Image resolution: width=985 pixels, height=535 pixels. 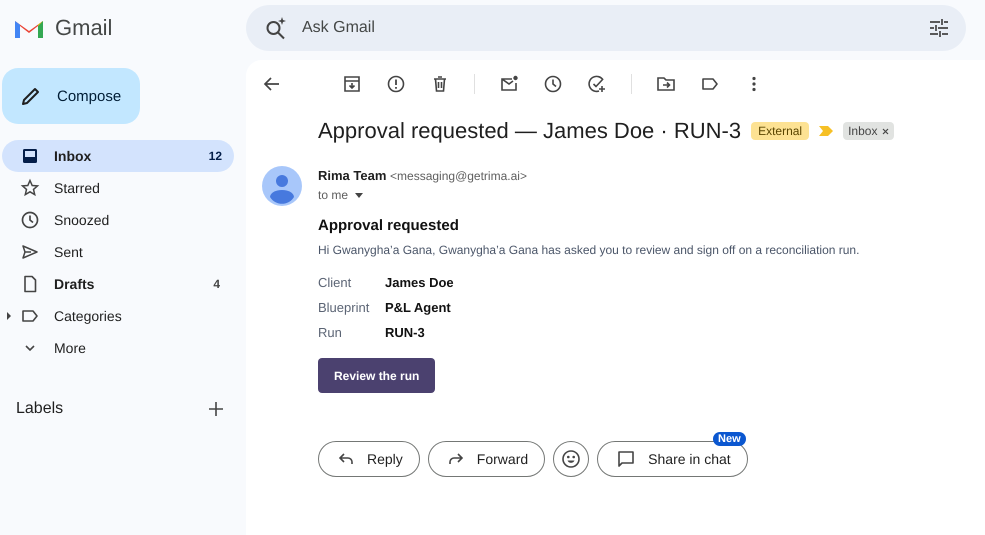 What do you see at coordinates (589, 250) in the screenshot?
I see `email-intro: Hi Gwanygha’a Gana, Gwanygha’a Gana has asked you to review and sign off on a reconciliation run.` at bounding box center [589, 250].